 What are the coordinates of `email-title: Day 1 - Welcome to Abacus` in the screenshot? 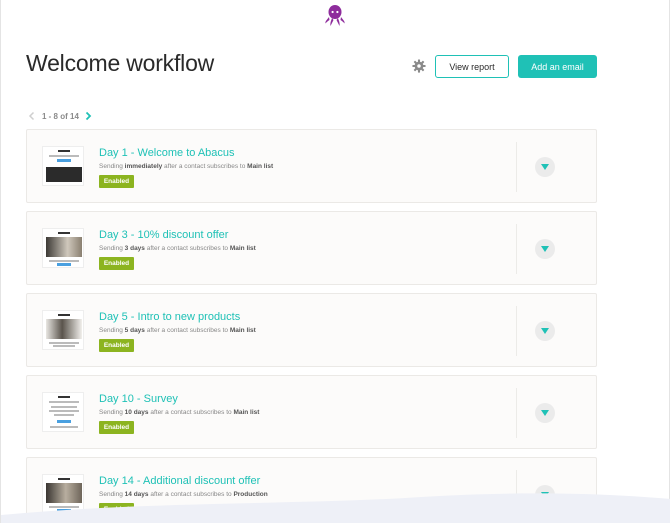 It's located at (167, 153).